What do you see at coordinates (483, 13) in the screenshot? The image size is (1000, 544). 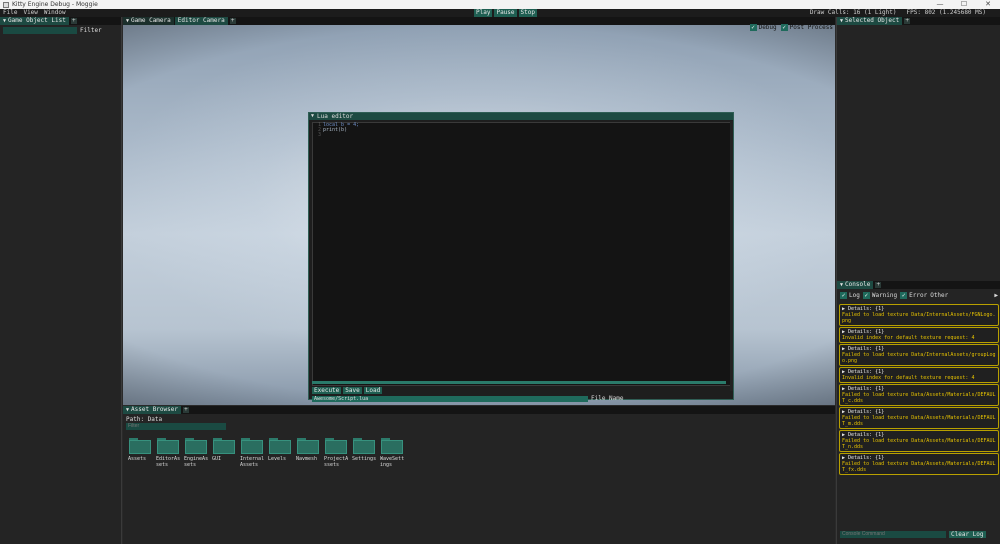 I see `play-button: Play` at bounding box center [483, 13].